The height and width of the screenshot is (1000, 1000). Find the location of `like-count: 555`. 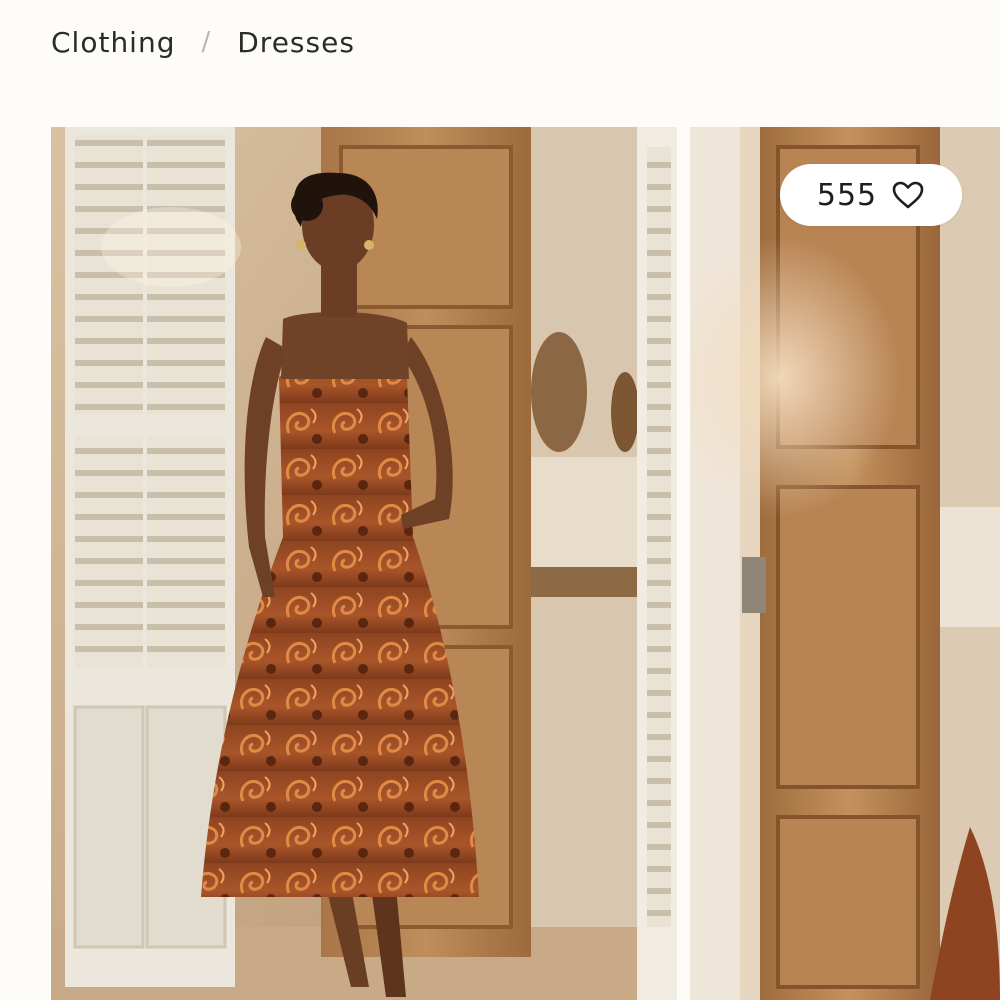

like-count: 555 is located at coordinates (847, 195).